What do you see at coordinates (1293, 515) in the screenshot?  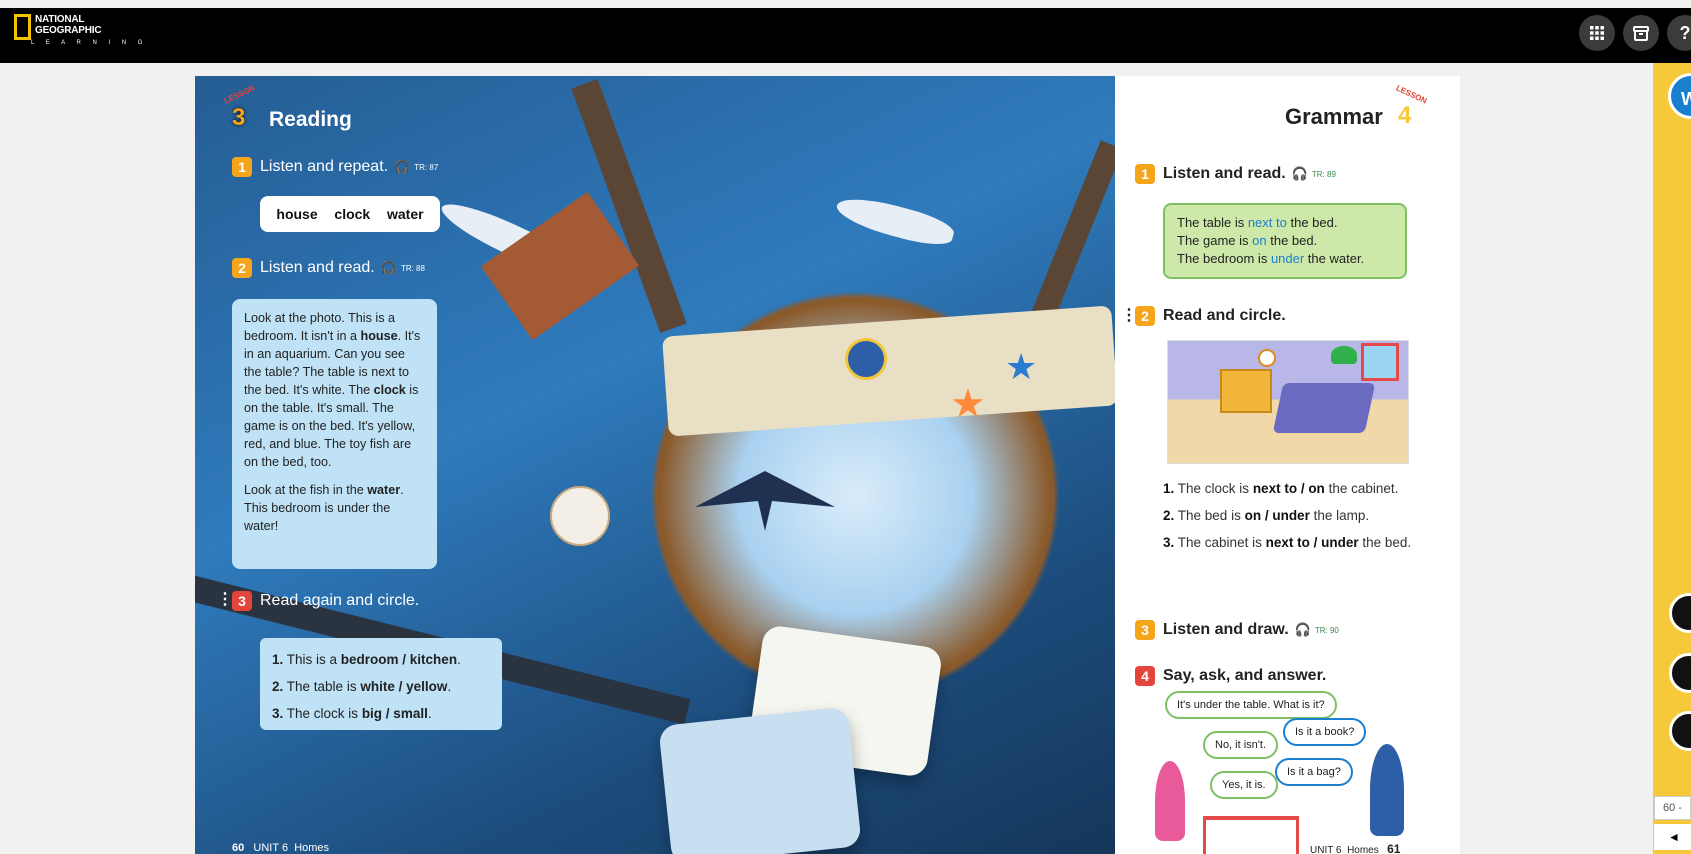 I see `exercise-item: 2. The bed is on / under the lamp.` at bounding box center [1293, 515].